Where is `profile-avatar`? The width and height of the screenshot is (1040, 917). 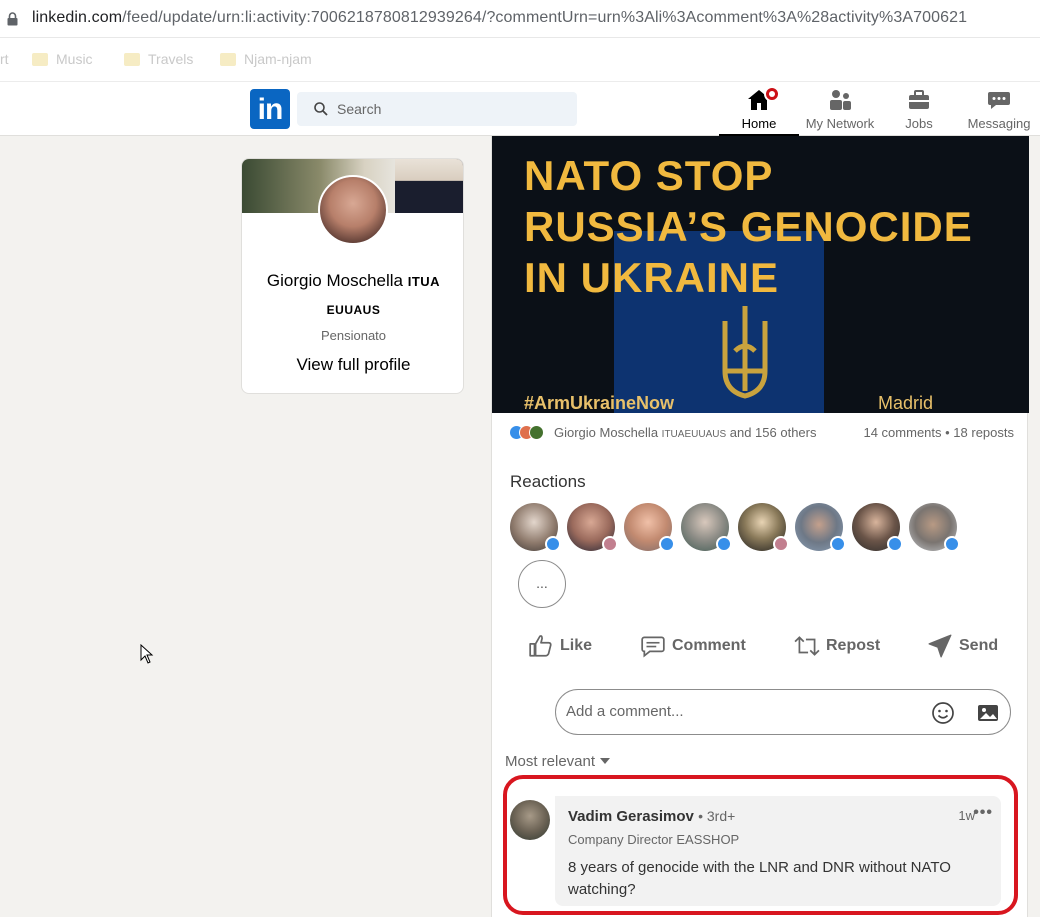 profile-avatar is located at coordinates (353, 210).